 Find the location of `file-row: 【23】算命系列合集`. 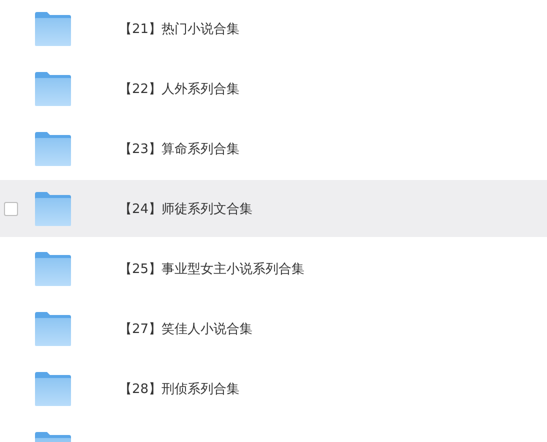

file-row: 【23】算命系列合集 is located at coordinates (273, 148).